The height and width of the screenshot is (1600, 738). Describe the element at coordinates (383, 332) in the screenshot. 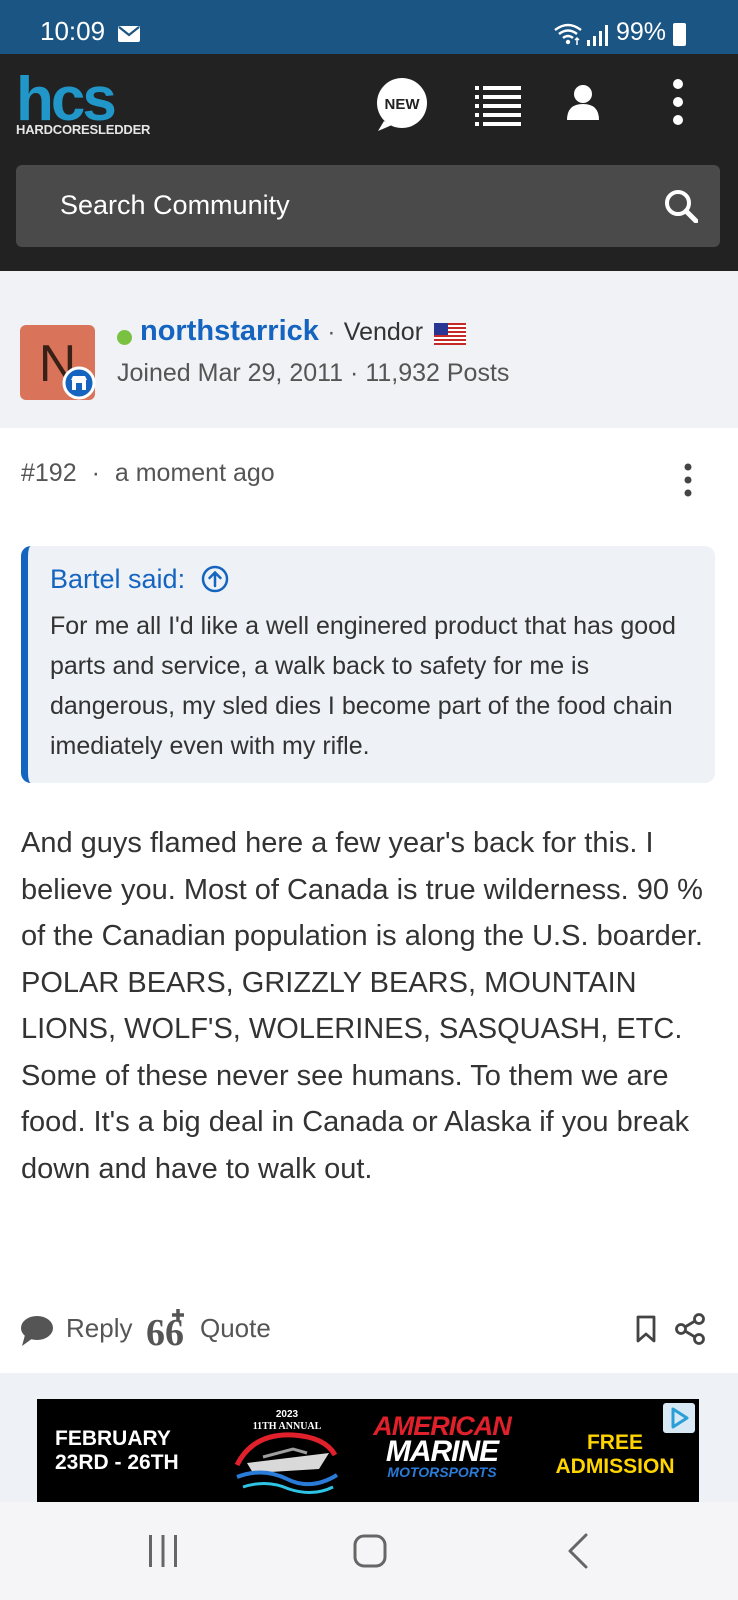

I see `author-role: Vendor` at that location.